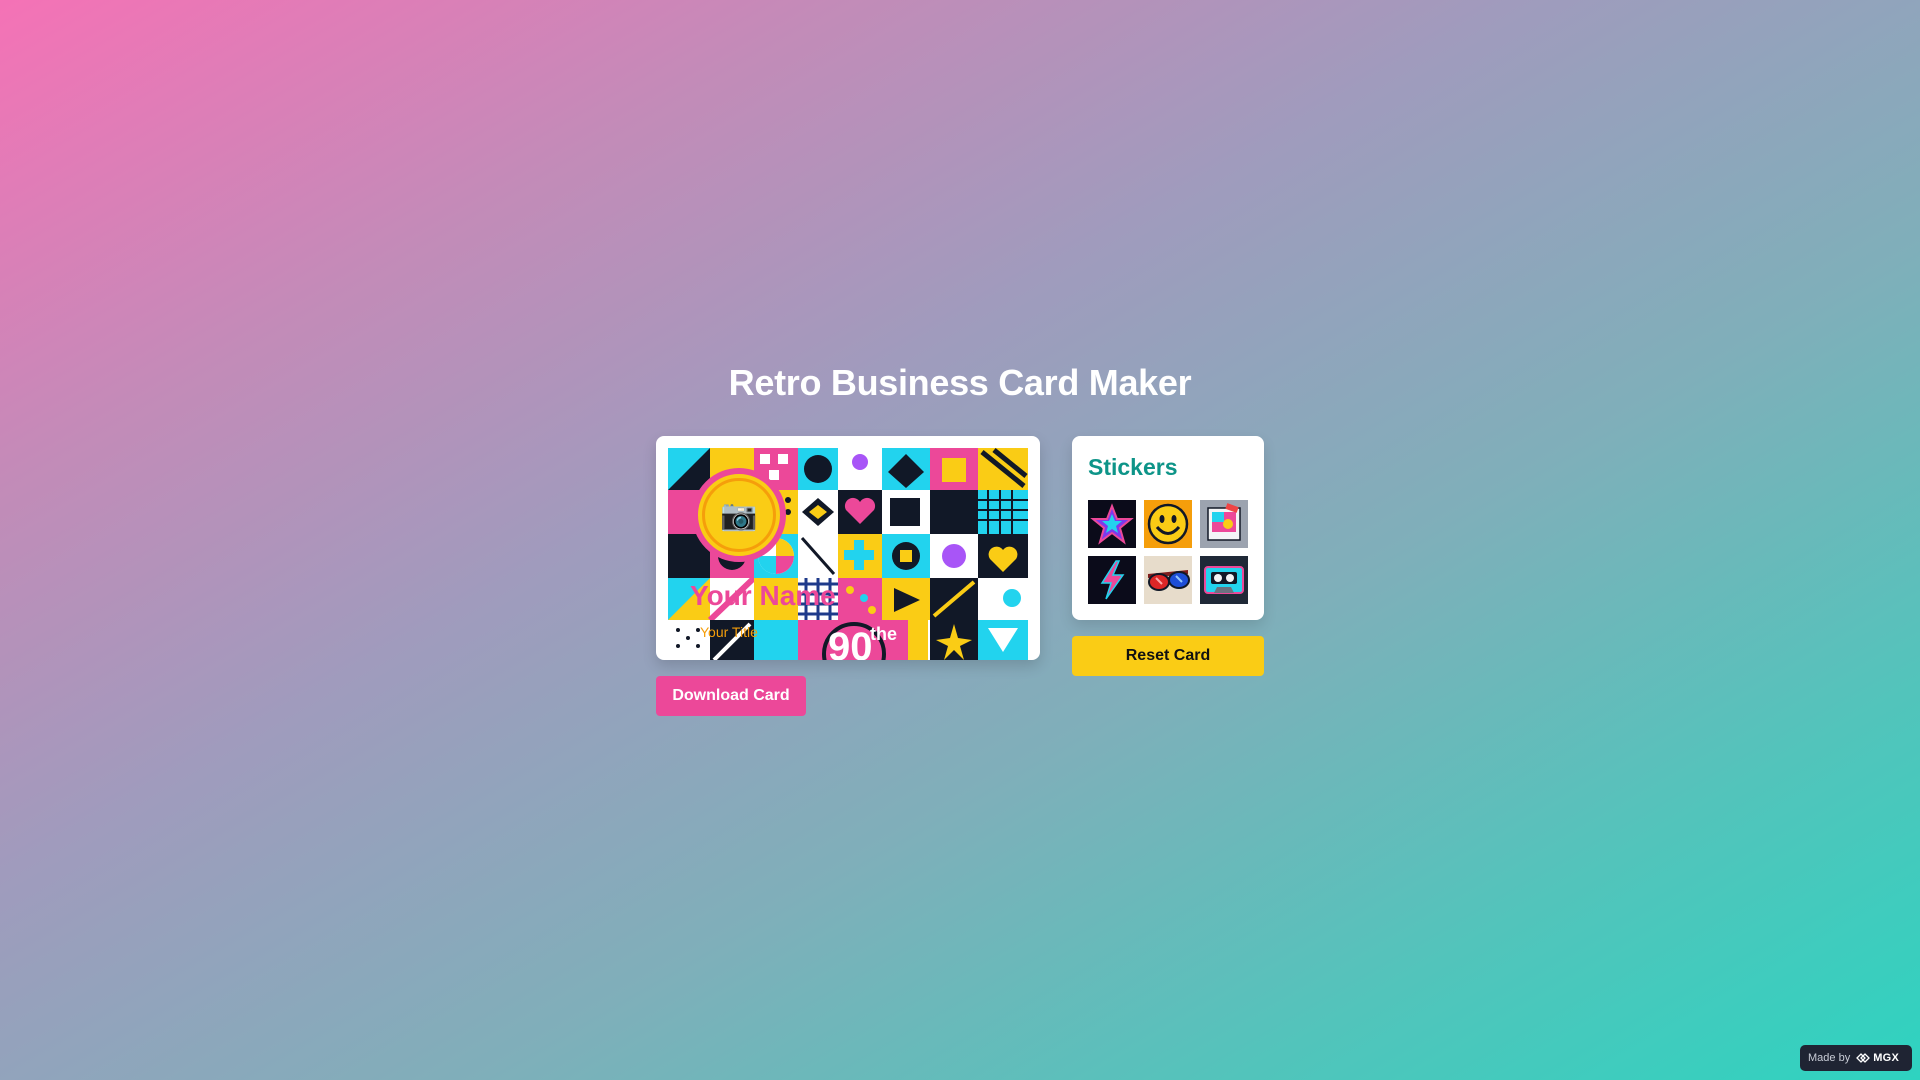 Image resolution: width=1920 pixels, height=1080 pixels. Describe the element at coordinates (1829, 1058) in the screenshot. I see `made-by-label: Made by` at that location.